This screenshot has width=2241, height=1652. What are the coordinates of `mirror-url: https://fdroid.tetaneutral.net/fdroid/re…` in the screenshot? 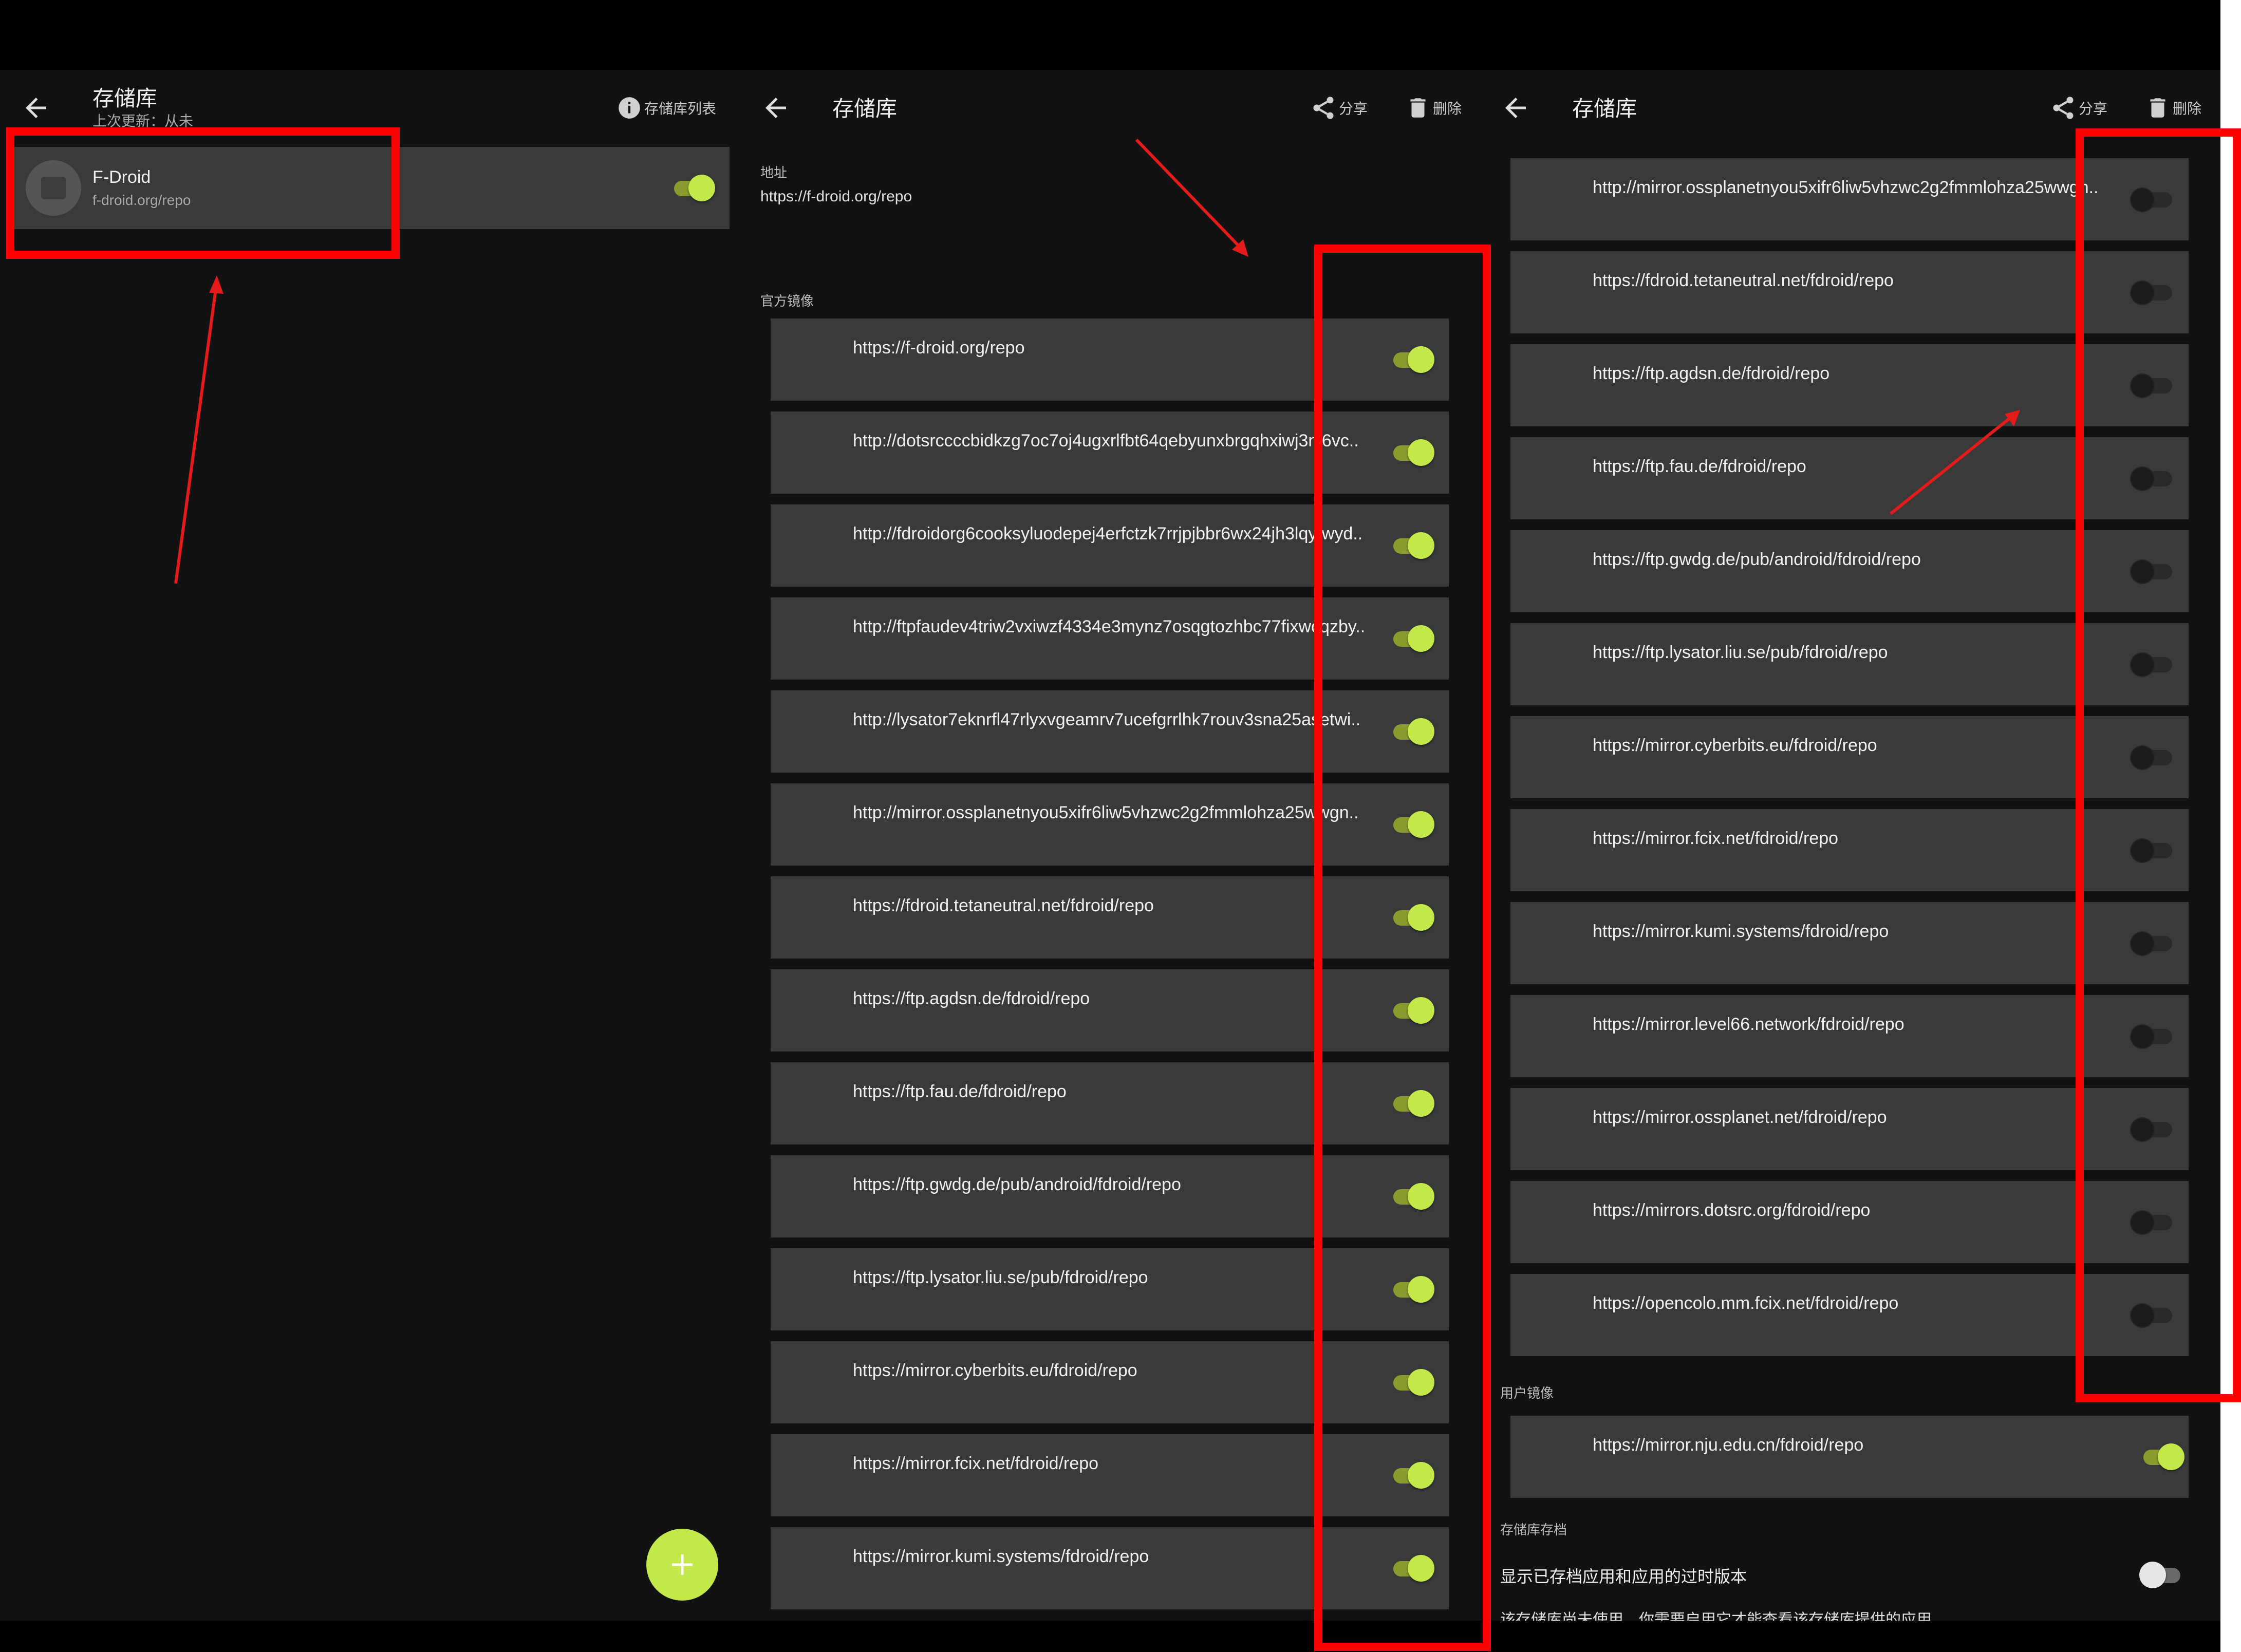 It's located at (1744, 280).